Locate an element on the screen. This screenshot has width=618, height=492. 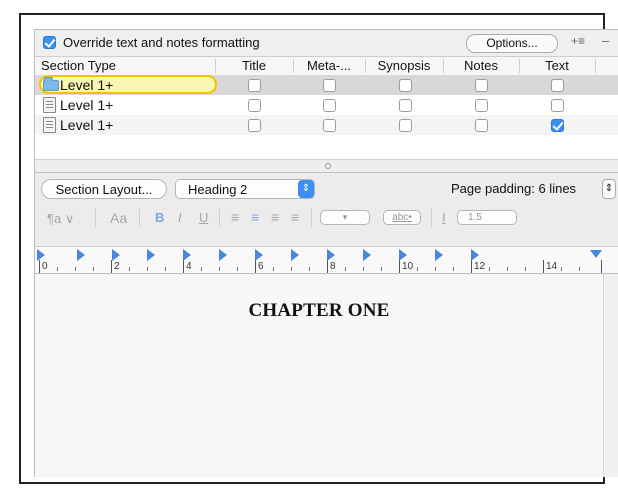
align-left-icon: ≡ is located at coordinates (235, 217).